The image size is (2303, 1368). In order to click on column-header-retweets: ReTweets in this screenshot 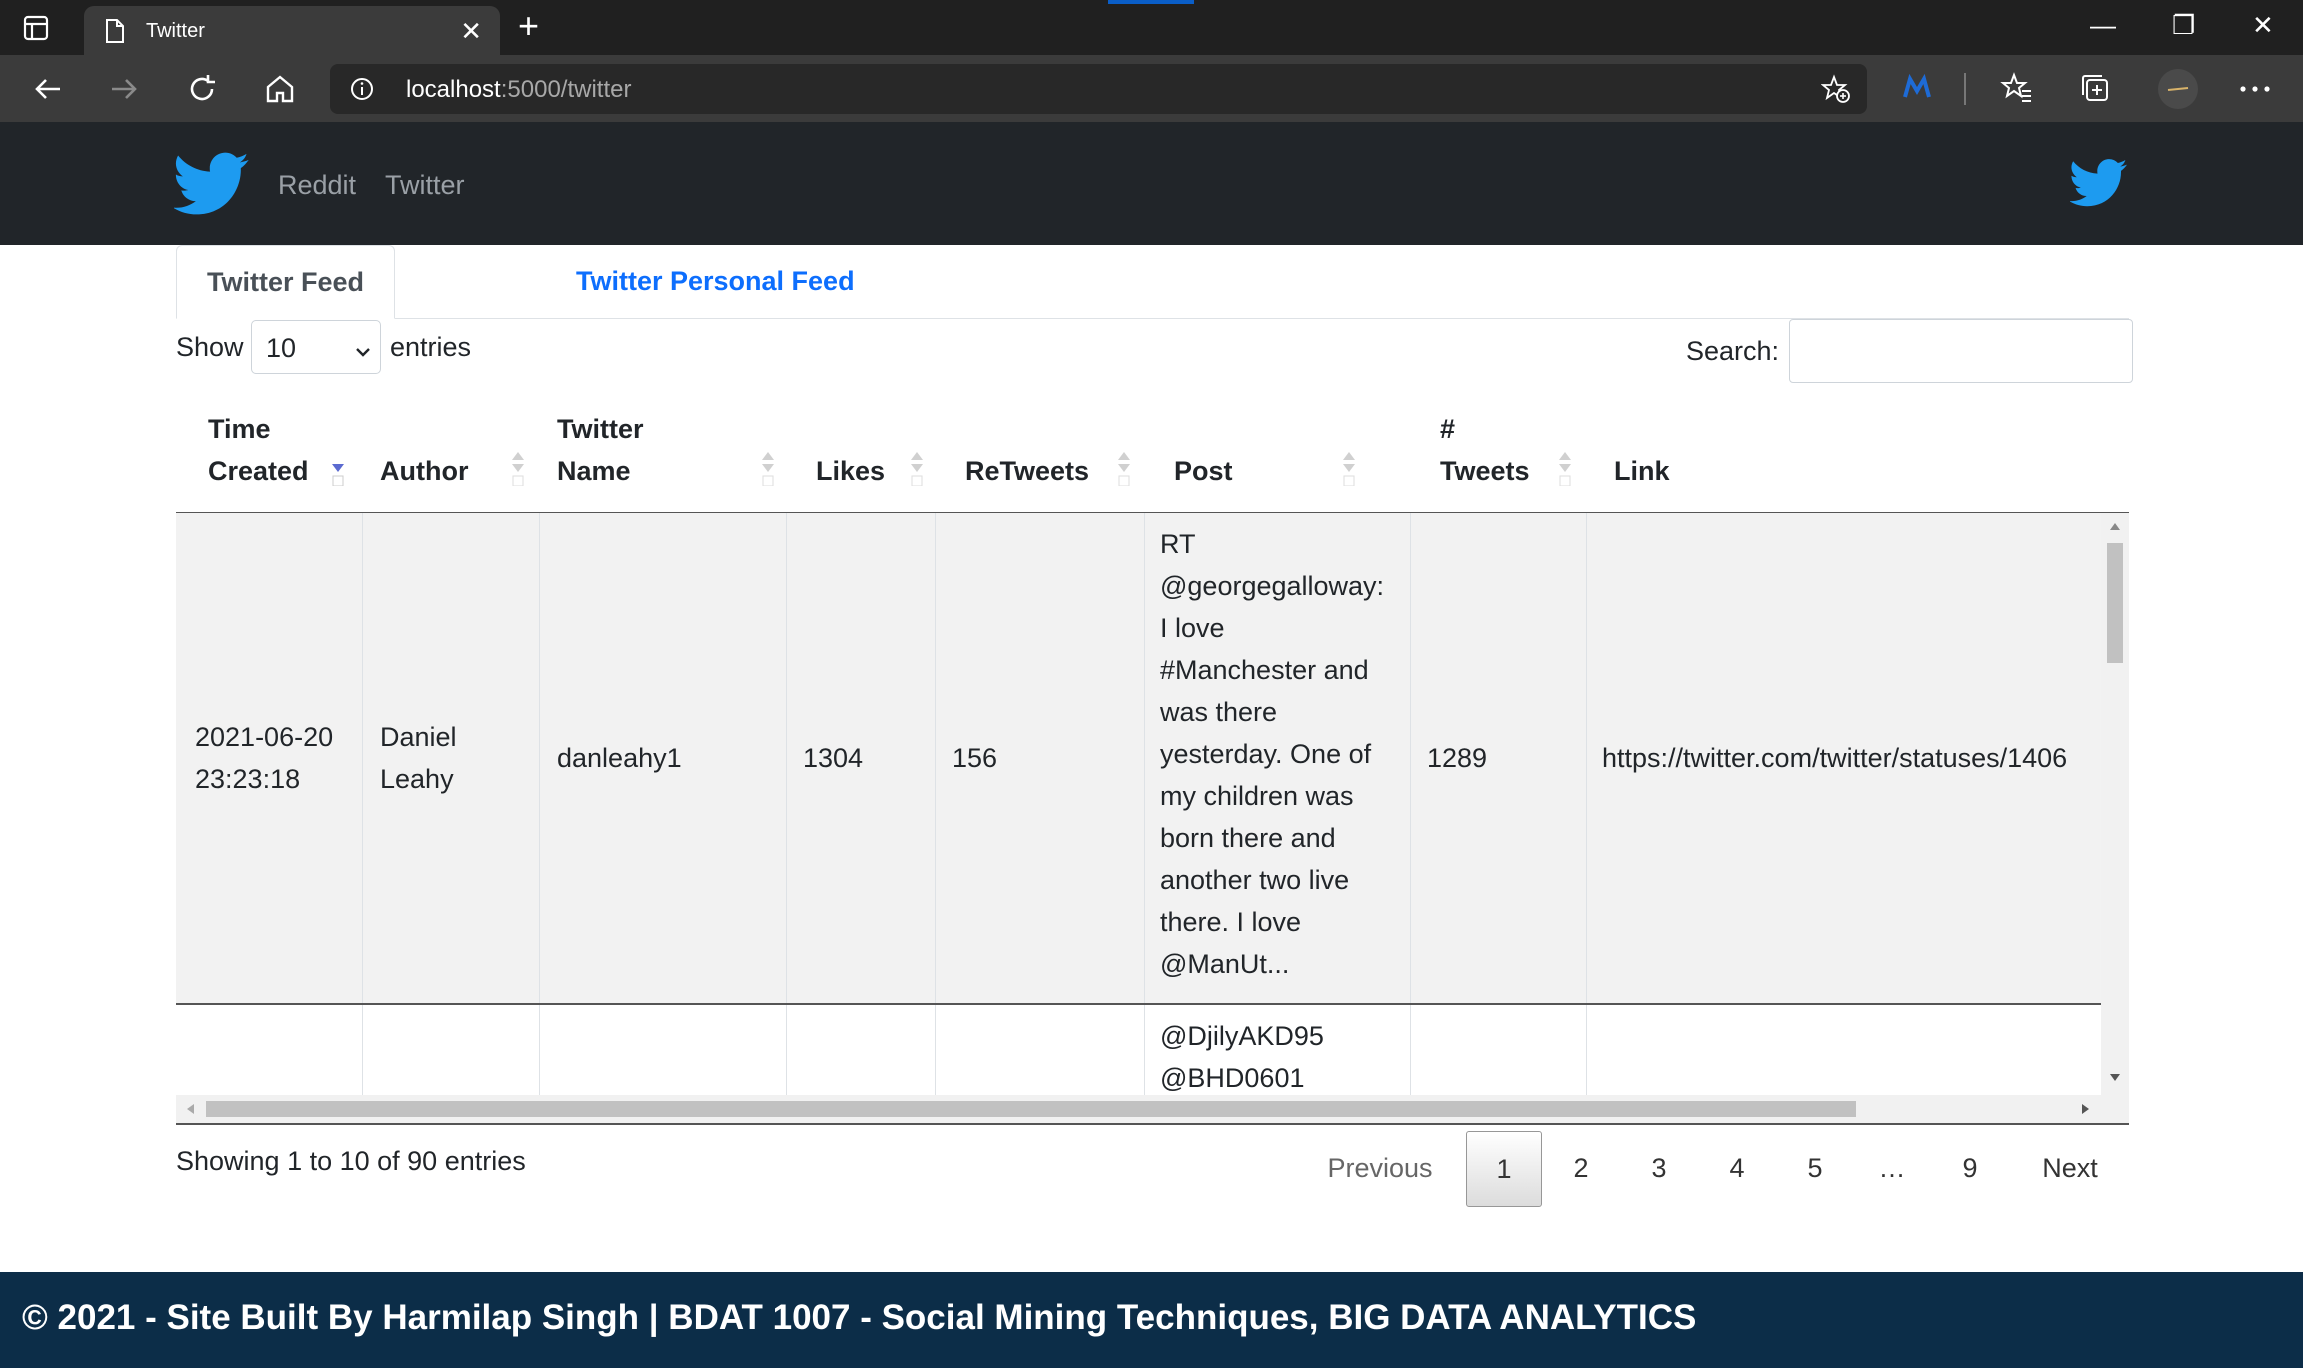, I will do `click(1039, 461)`.